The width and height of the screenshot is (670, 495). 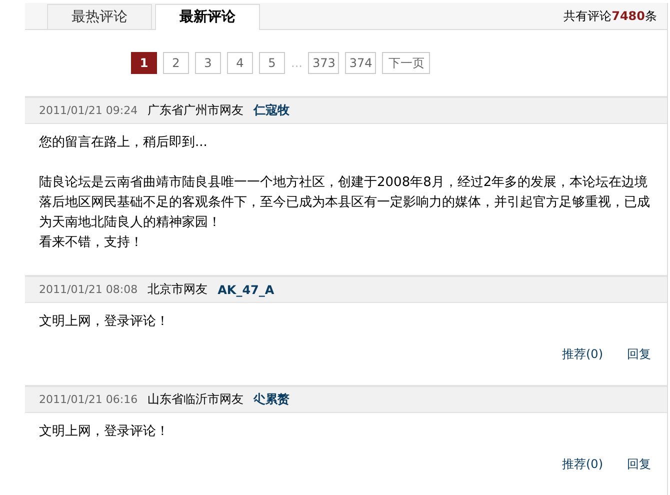 What do you see at coordinates (178, 289) in the screenshot?
I see `comment-location: 北京市网友` at bounding box center [178, 289].